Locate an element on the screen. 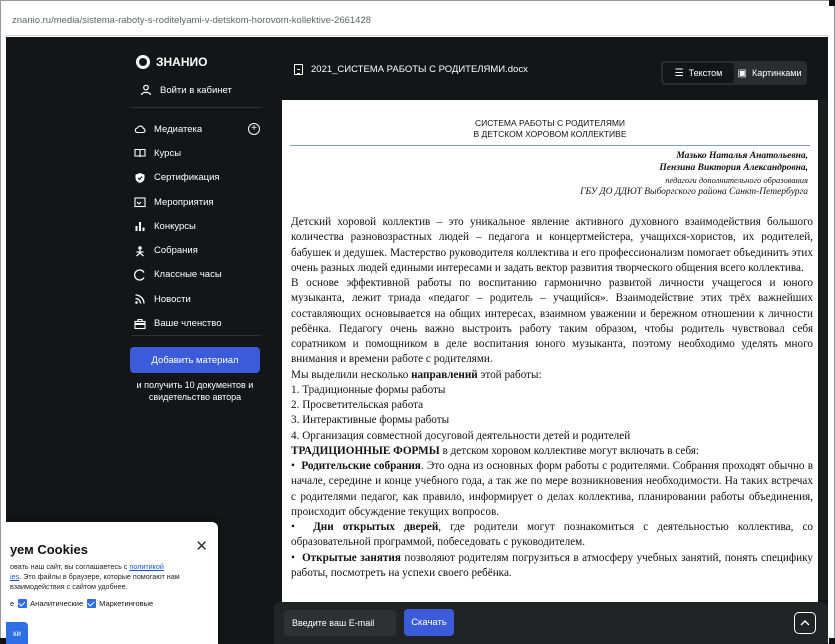 The height and width of the screenshot is (644, 835). list-item: 1. Традиционные формы работы is located at coordinates (368, 389).